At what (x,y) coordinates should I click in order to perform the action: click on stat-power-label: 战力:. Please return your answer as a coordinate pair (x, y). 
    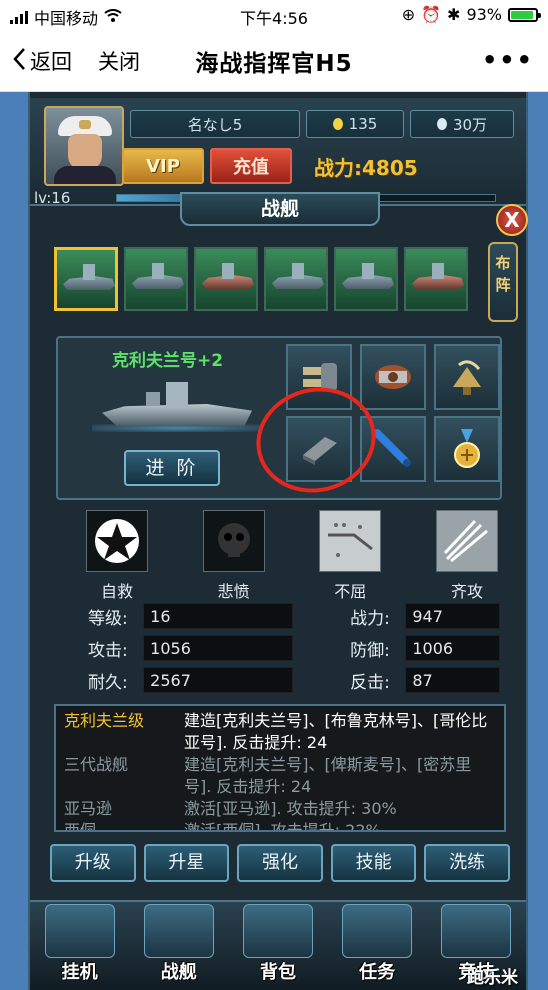
    Looking at the image, I should click on (370, 618).